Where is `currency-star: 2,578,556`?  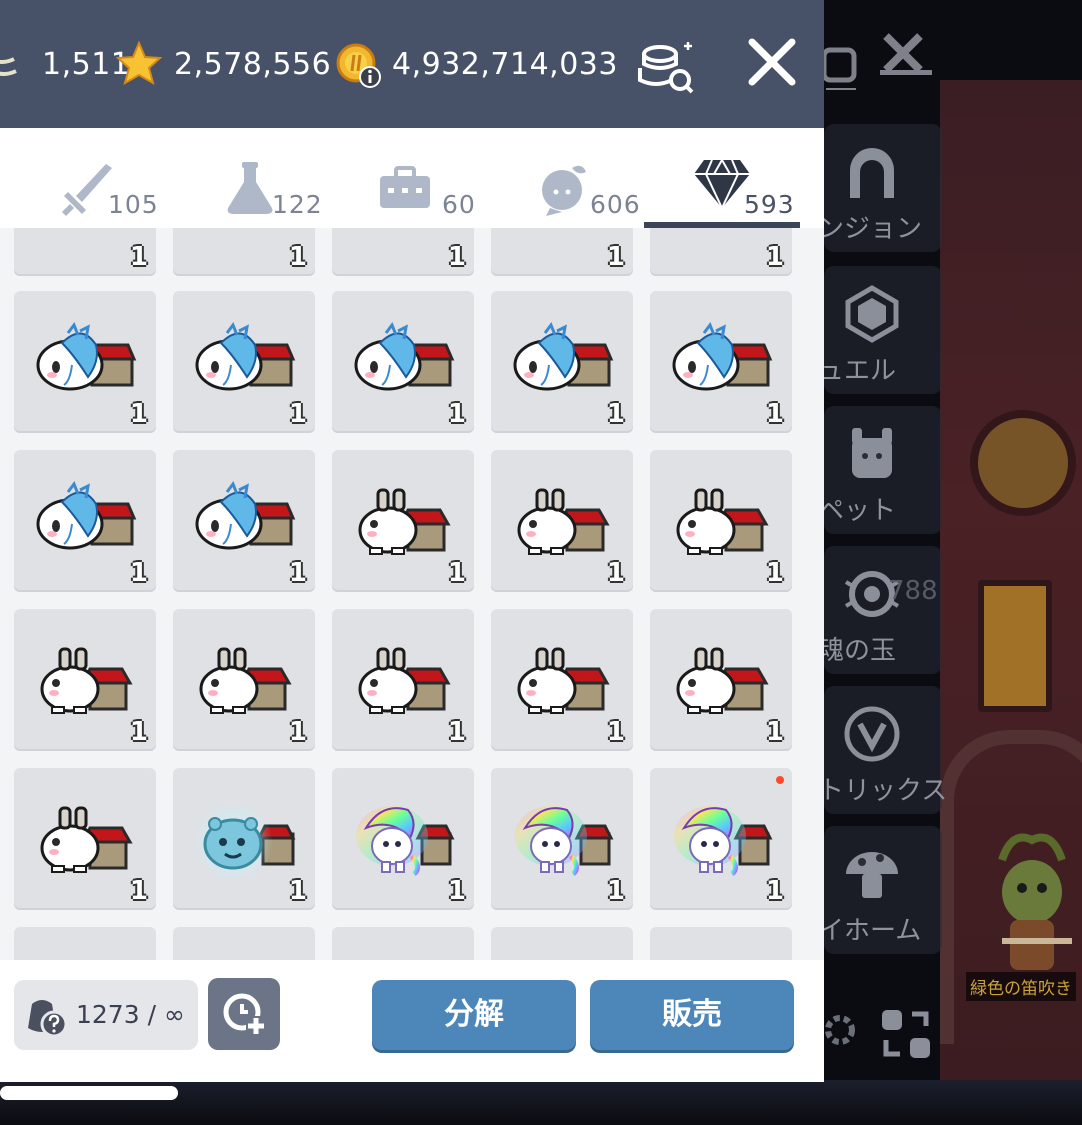
currency-star: 2,578,556 is located at coordinates (223, 64).